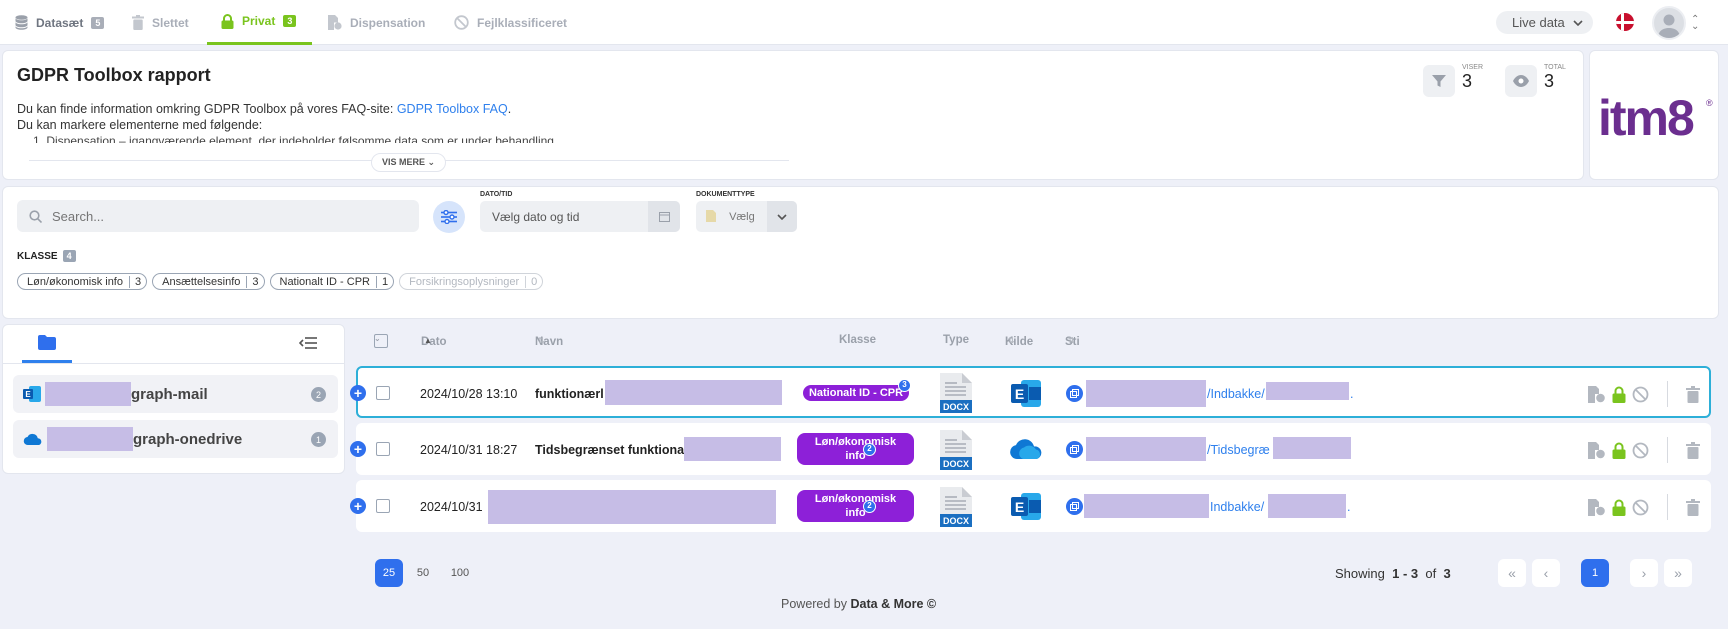  Describe the element at coordinates (335, 22) in the screenshot. I see `file-clock-icon` at that location.